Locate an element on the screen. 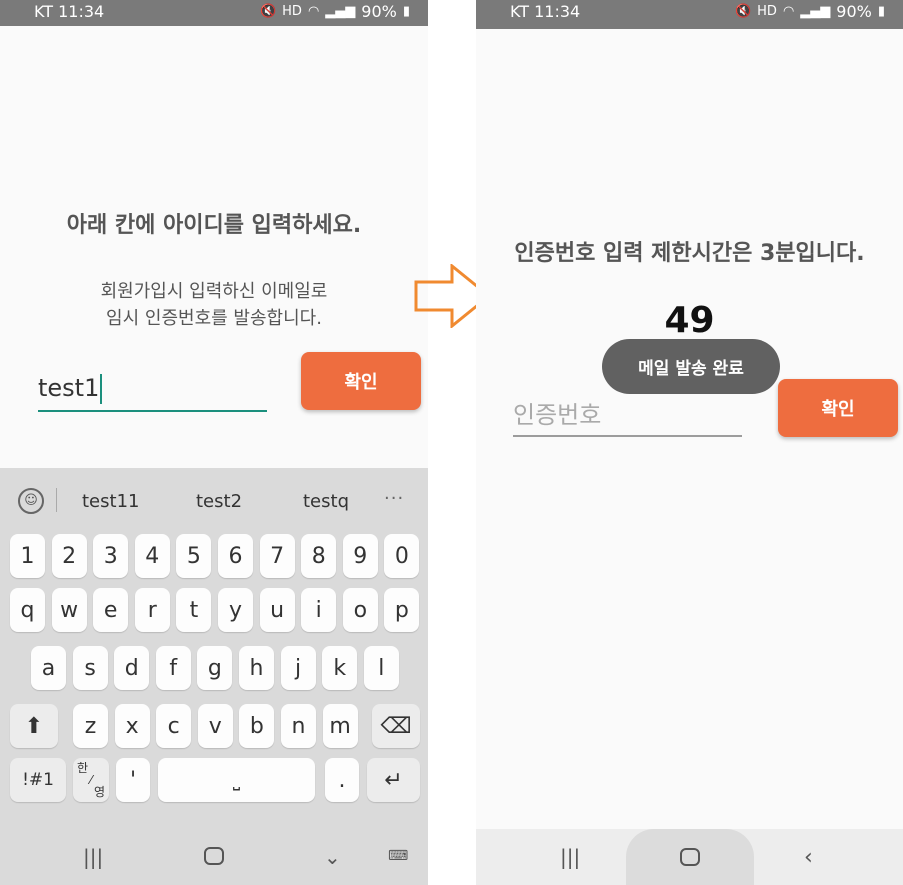  letter-key-0: z is located at coordinates (90, 726).